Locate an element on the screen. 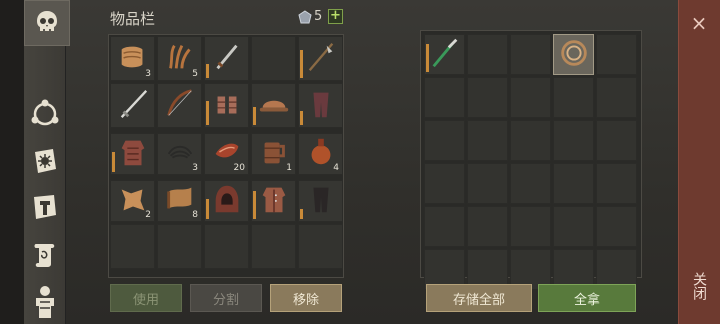 This screenshot has height=324, width=720. sidebar is located at coordinates (47, 162).